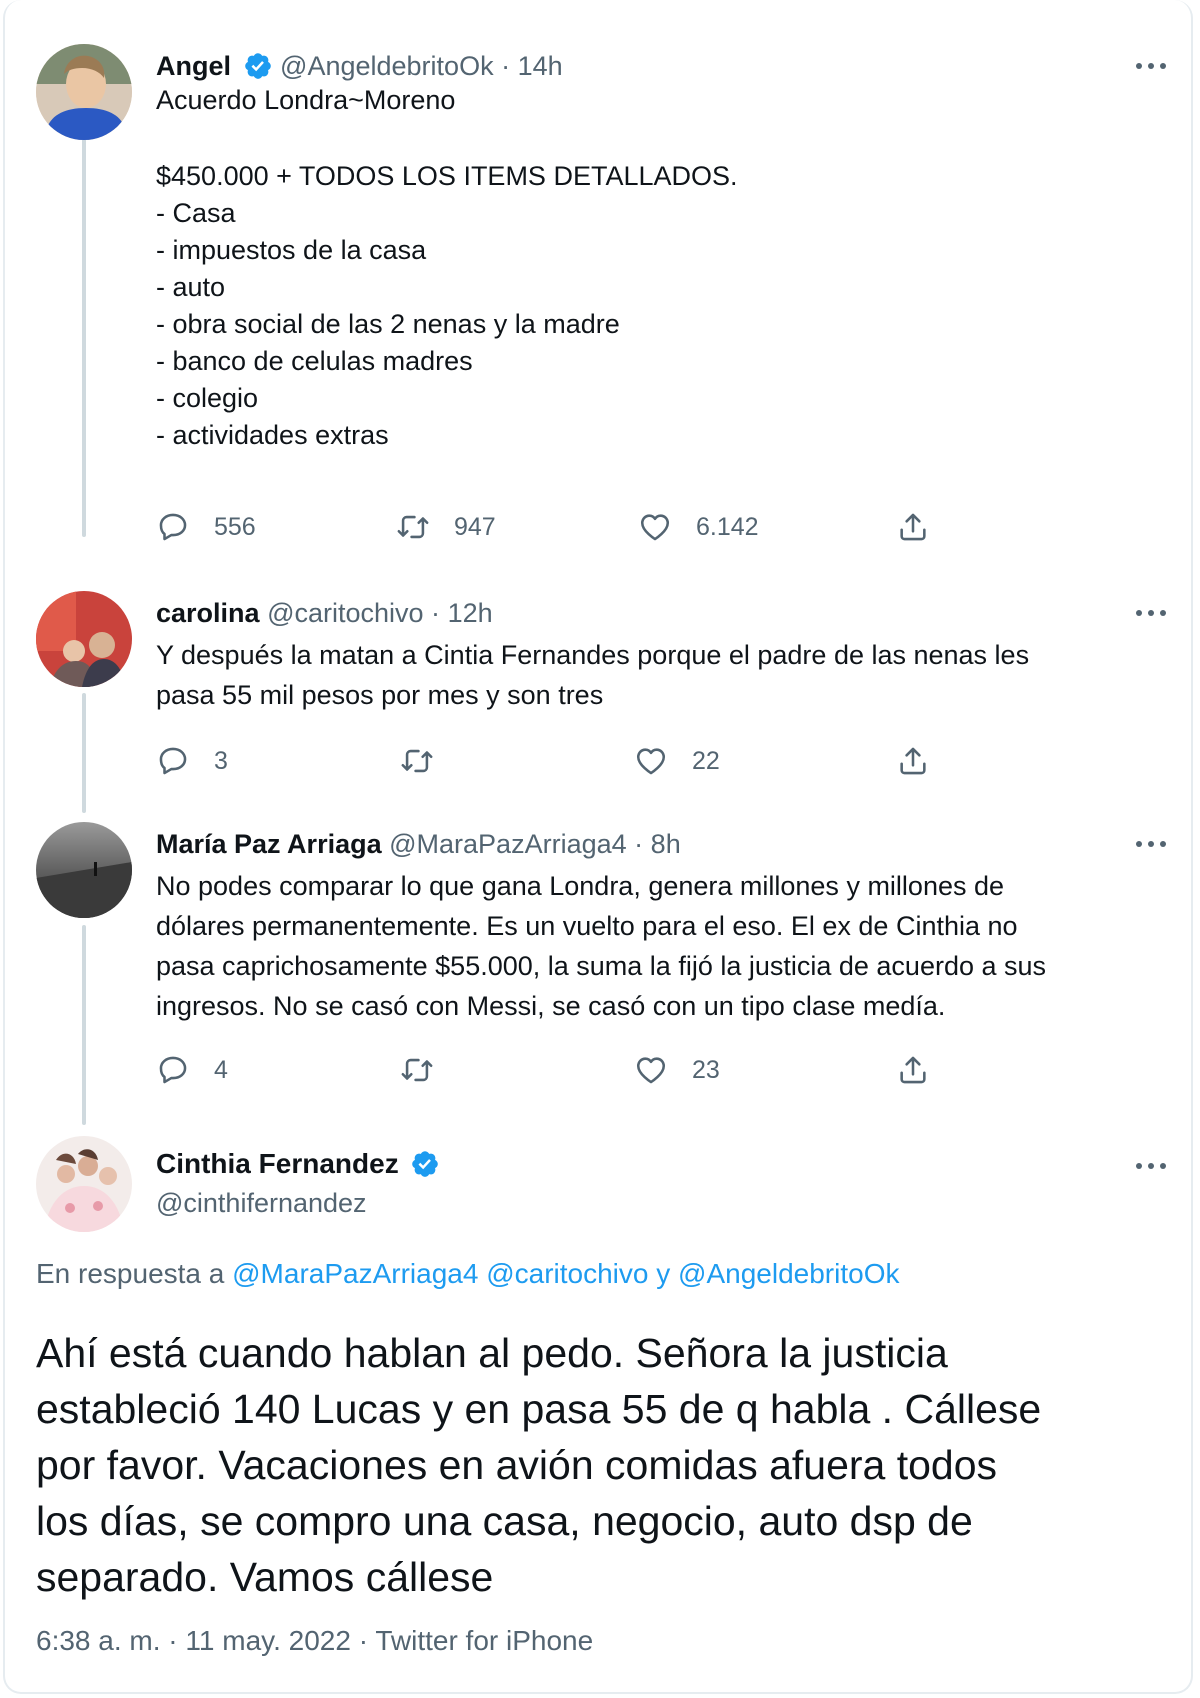  What do you see at coordinates (191, 287) in the screenshot?
I see `text-line: - auto` at bounding box center [191, 287].